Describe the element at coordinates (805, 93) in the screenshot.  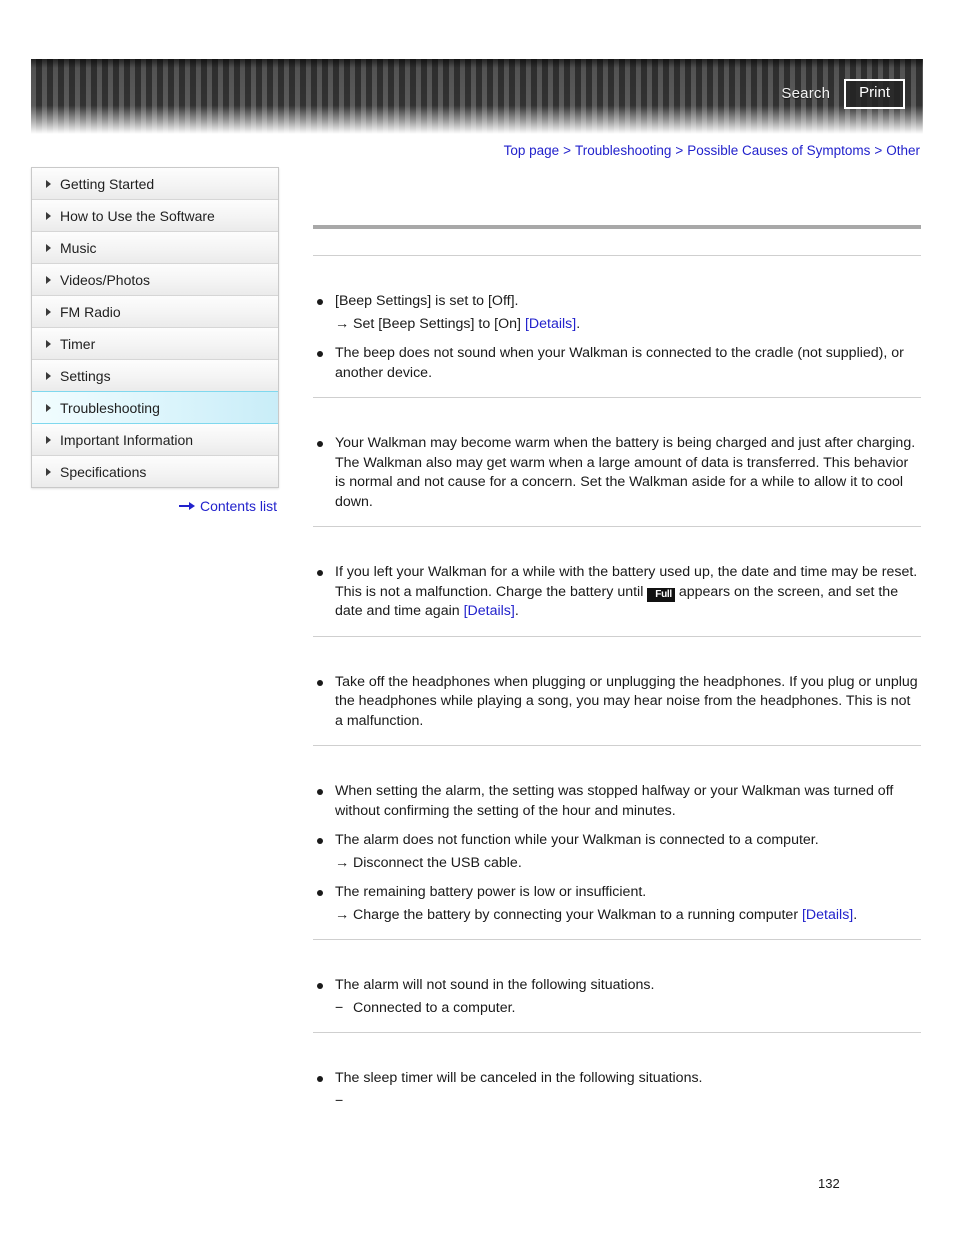
I see `search-label: Search` at that location.